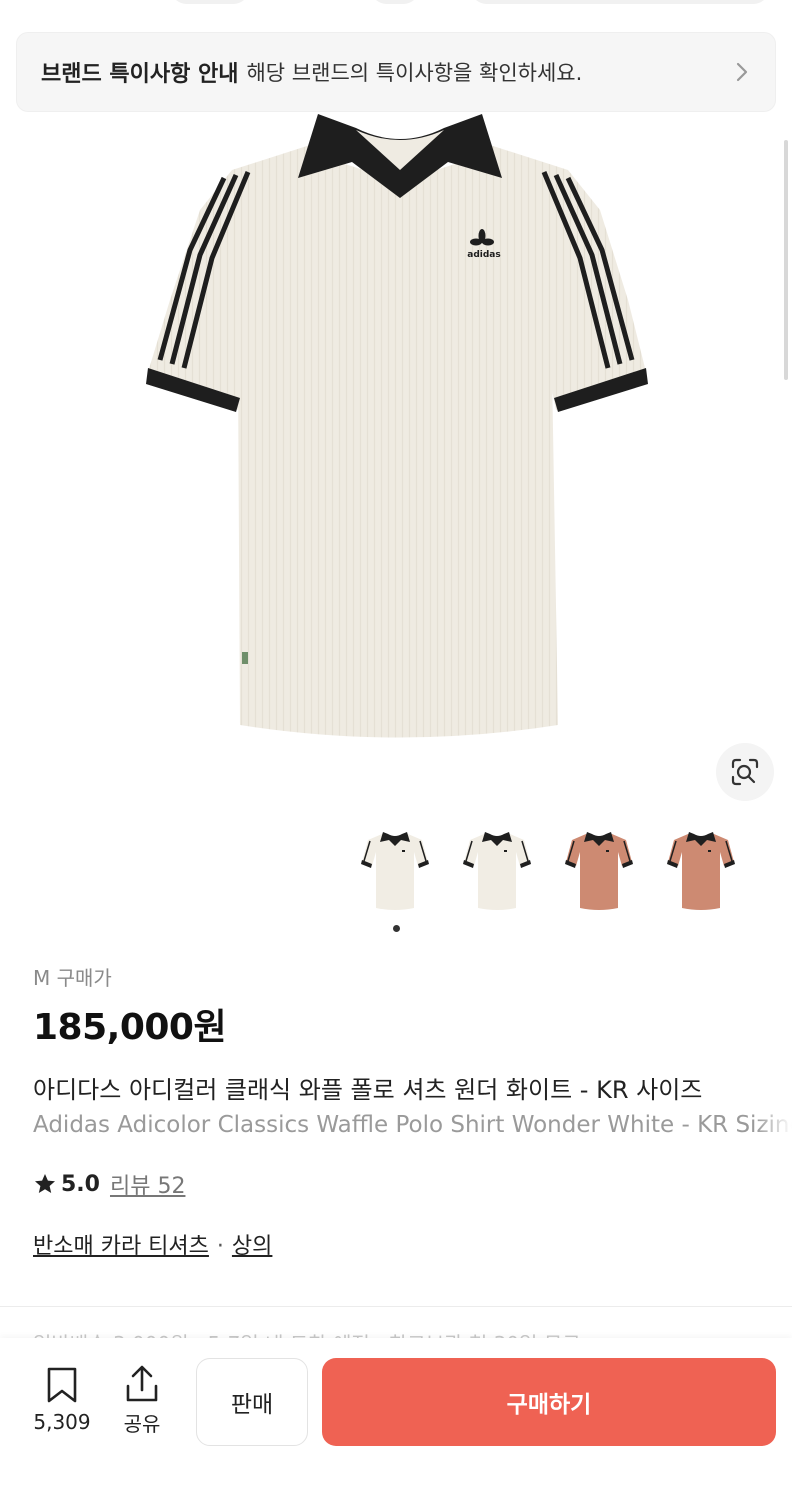 The image size is (792, 1500). Describe the element at coordinates (62, 1385) in the screenshot. I see `bookmark-icon` at that location.